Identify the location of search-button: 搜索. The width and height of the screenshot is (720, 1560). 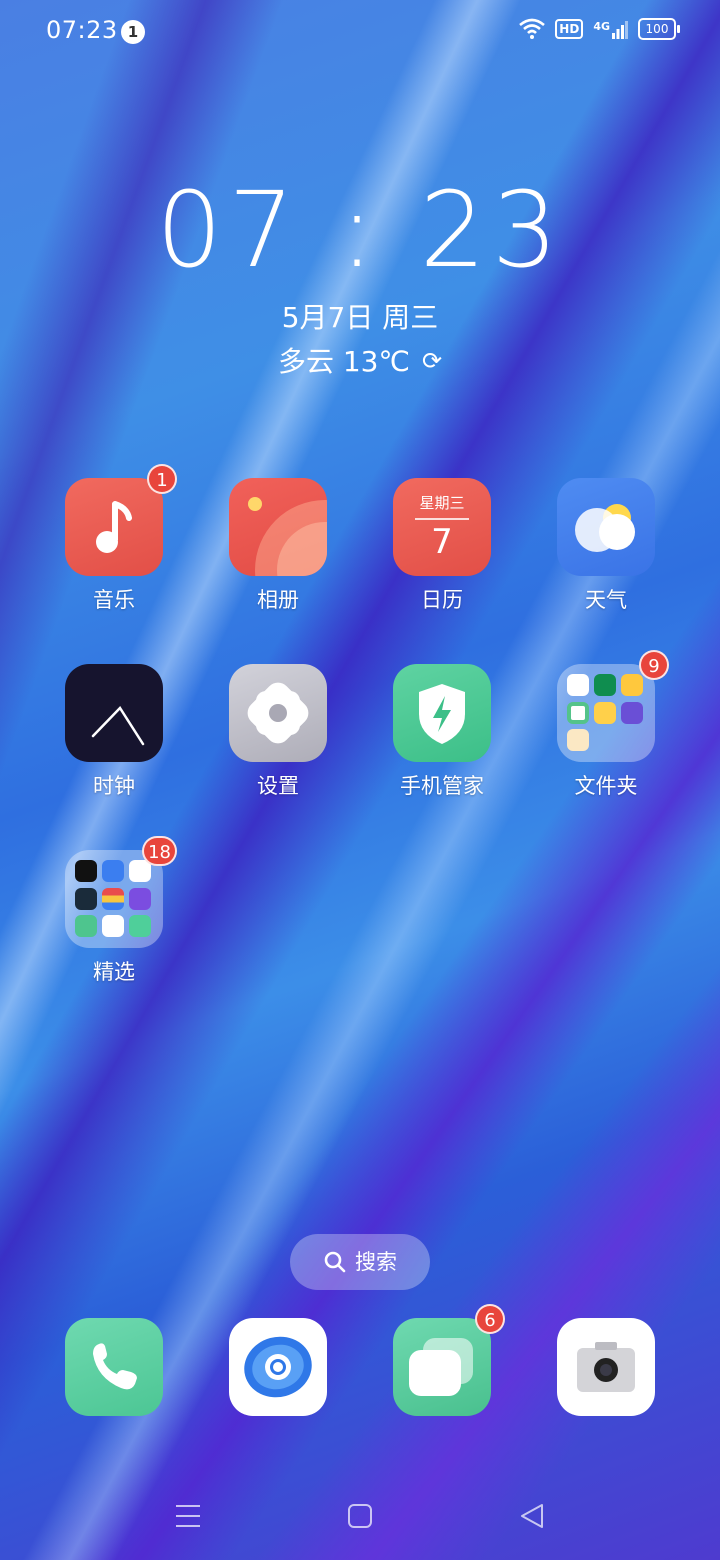
(360, 1262).